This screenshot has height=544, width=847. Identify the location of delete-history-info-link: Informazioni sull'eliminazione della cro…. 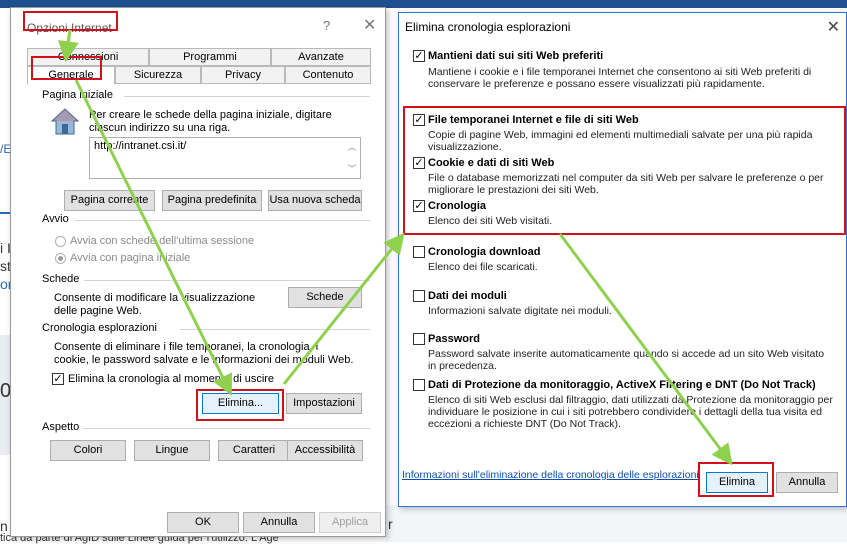
(550, 475).